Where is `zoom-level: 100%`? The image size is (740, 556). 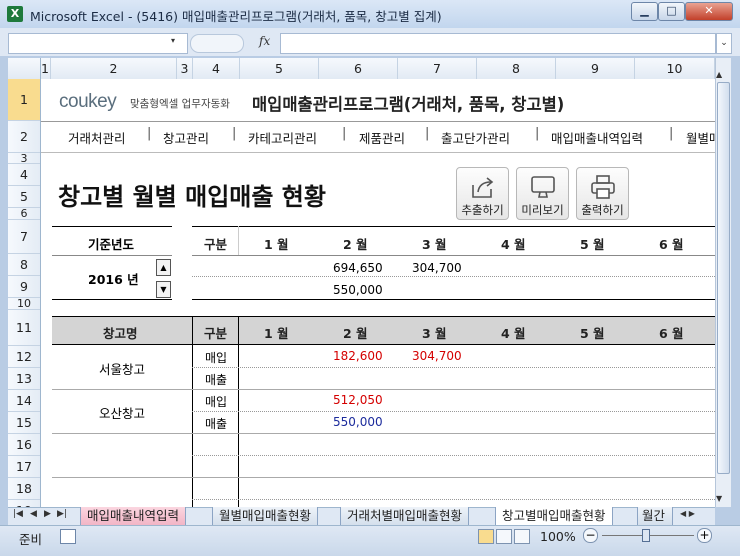 zoom-level: 100% is located at coordinates (558, 536).